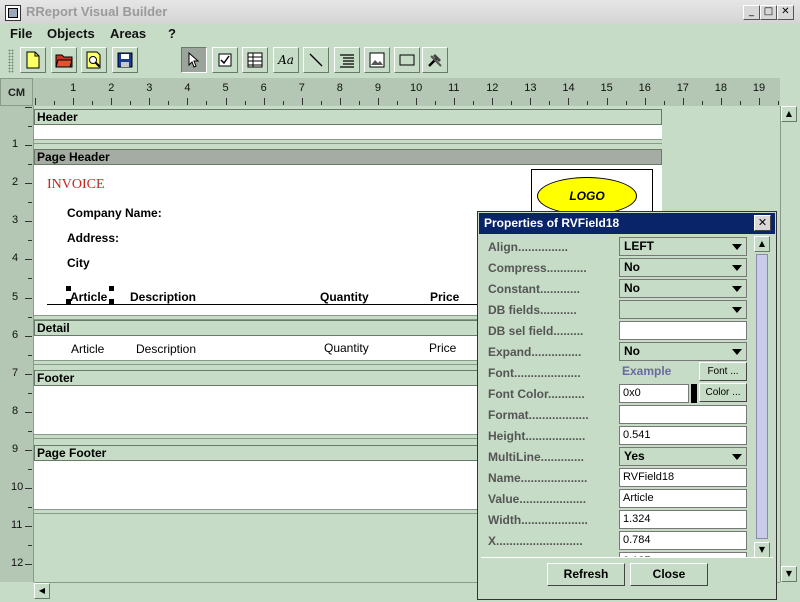  Describe the element at coordinates (683, 498) in the screenshot. I see `property-input: Article` at that location.